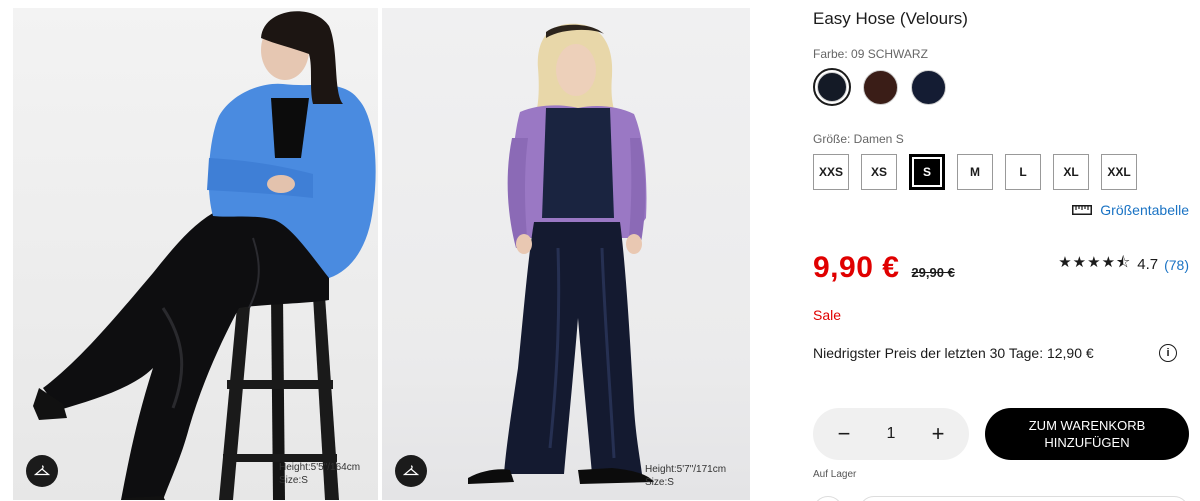 This screenshot has width=1200, height=501. Describe the element at coordinates (1082, 210) in the screenshot. I see `ruler-icon` at that location.